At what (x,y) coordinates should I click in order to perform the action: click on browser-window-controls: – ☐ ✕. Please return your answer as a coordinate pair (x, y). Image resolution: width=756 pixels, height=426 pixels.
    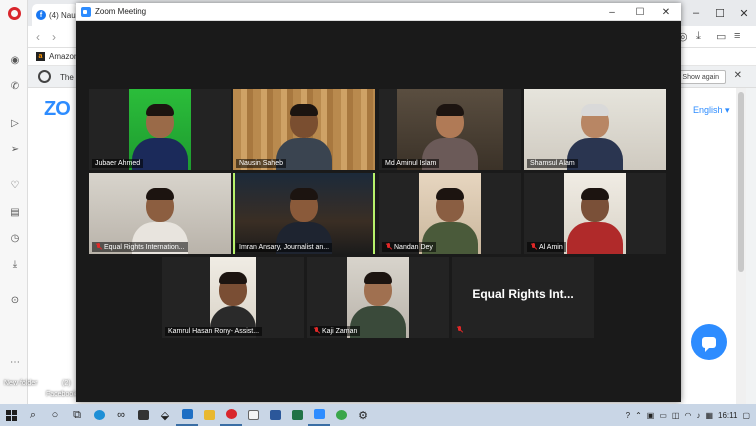
    Looking at the image, I should click on (720, 13).